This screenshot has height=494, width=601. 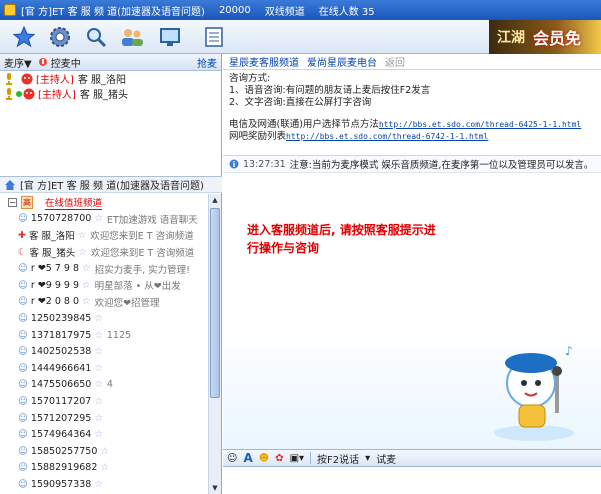 I want to click on host-avatar-icon, so click(x=27, y=78).